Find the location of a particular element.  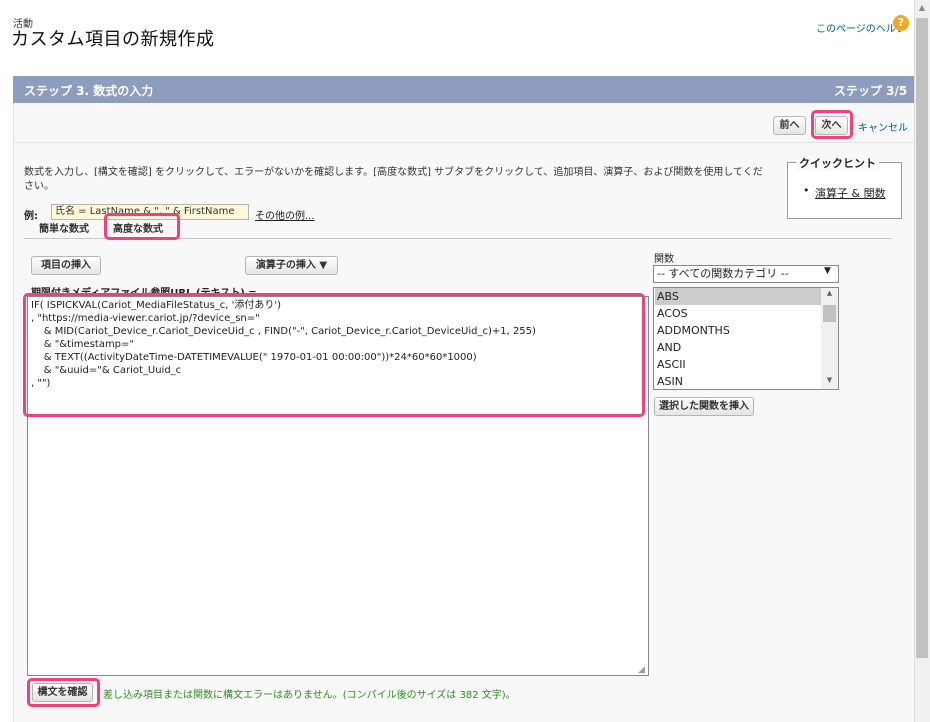

tab-divider is located at coordinates (458, 238).